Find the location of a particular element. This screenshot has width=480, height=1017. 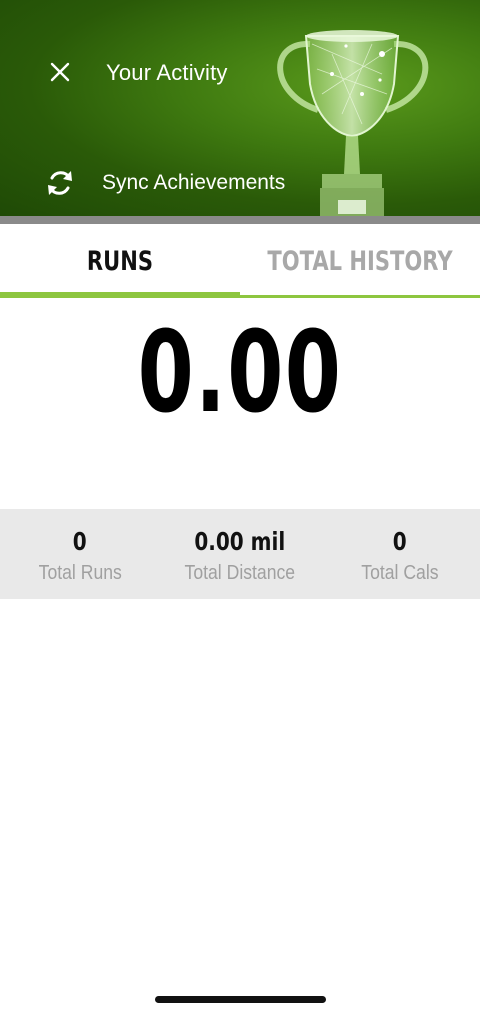

close-button is located at coordinates (60, 72).